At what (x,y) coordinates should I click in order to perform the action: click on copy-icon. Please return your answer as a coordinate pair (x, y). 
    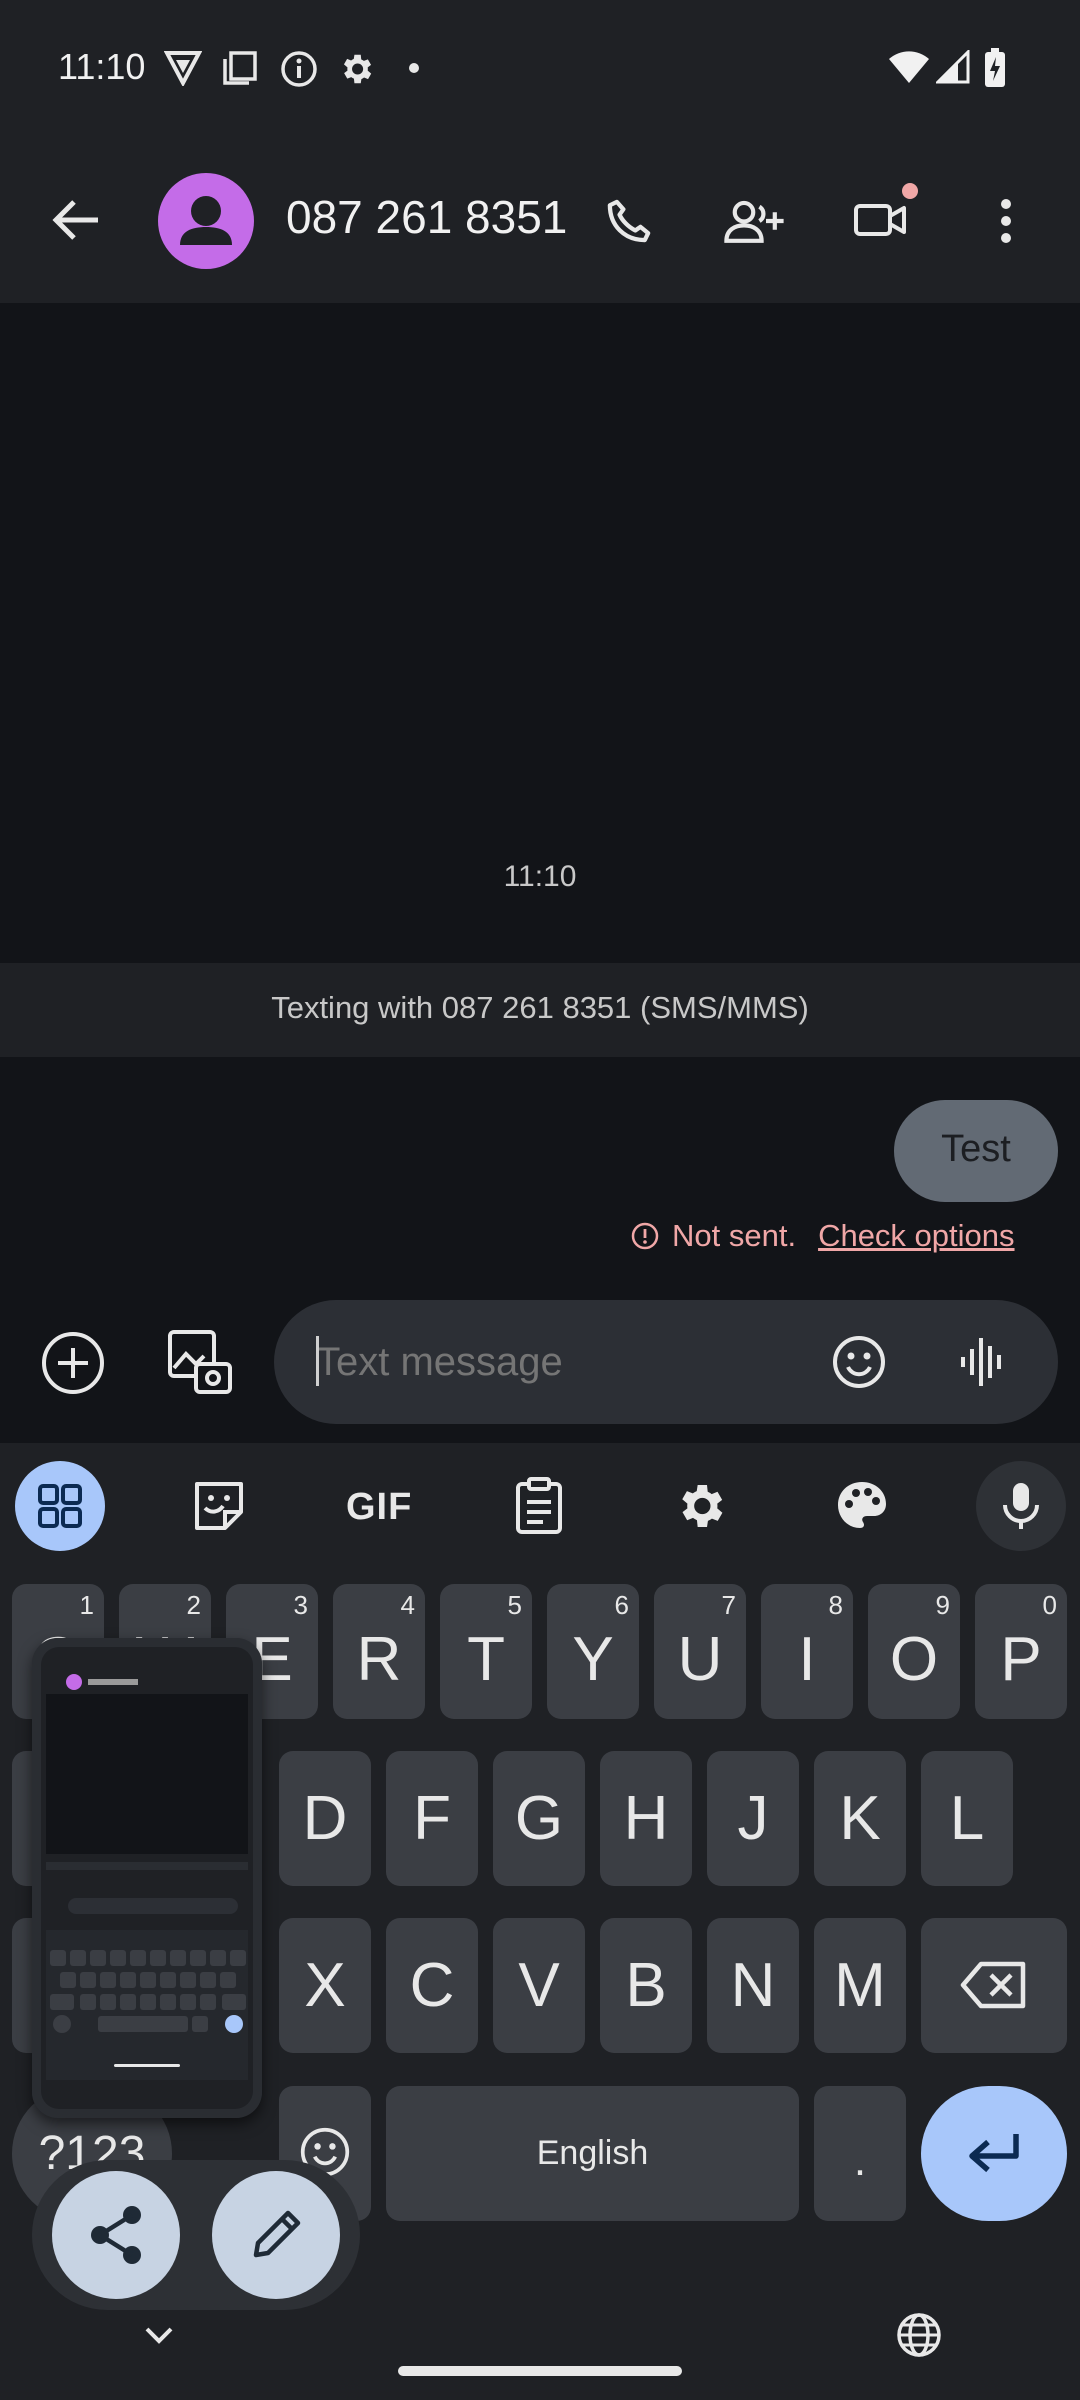
    Looking at the image, I should click on (240, 68).